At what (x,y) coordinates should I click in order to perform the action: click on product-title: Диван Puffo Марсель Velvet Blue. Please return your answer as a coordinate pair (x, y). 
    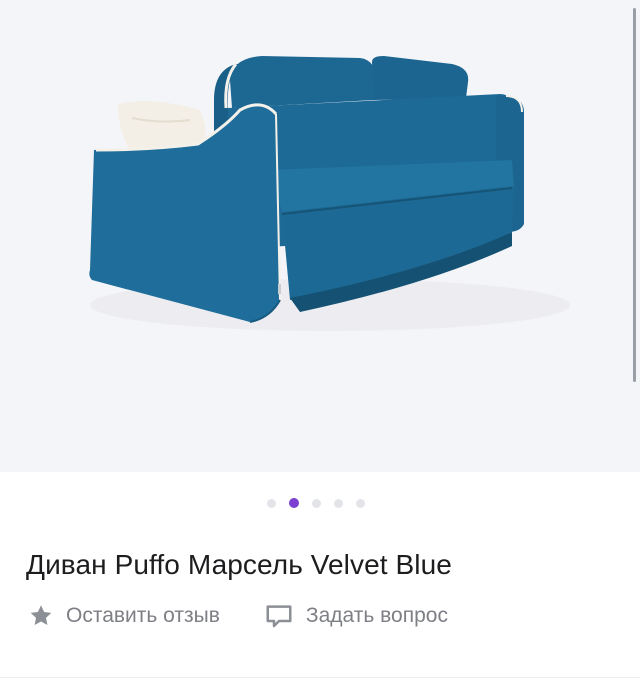
    Looking at the image, I should click on (239, 564).